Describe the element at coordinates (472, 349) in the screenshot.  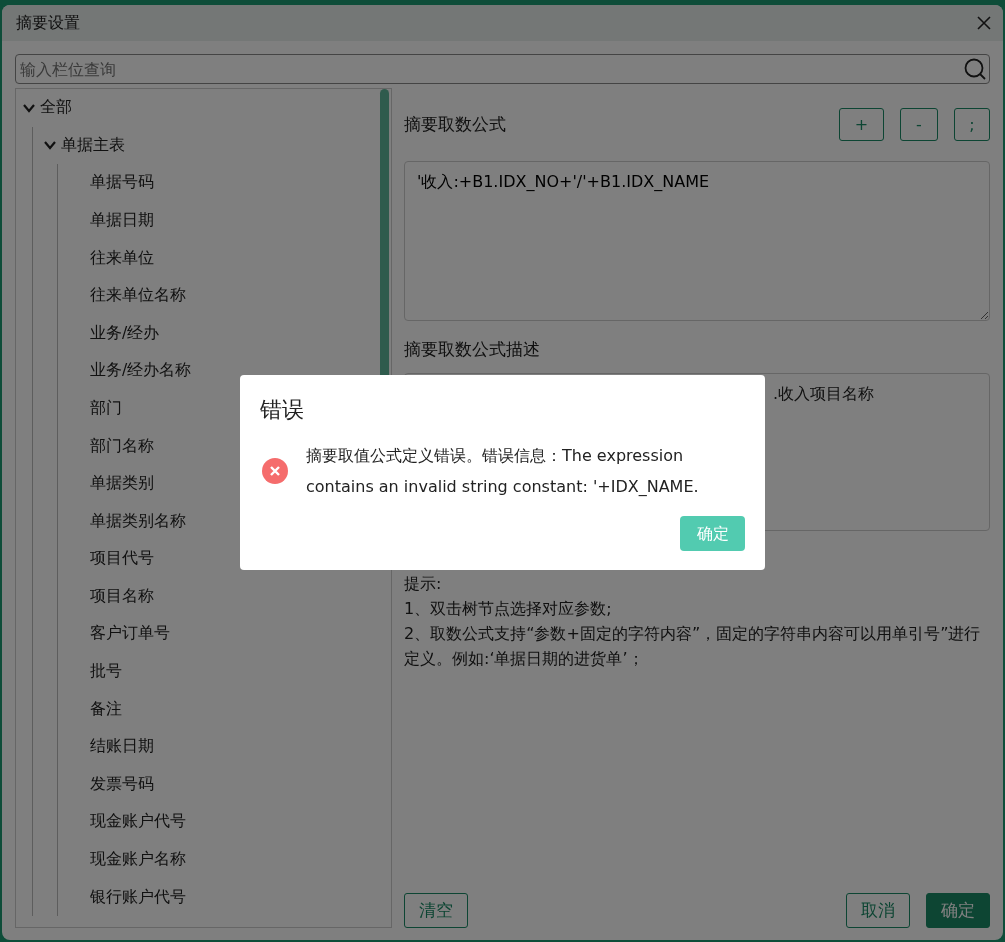
I see `description-label: 摘要取数公式描述` at that location.